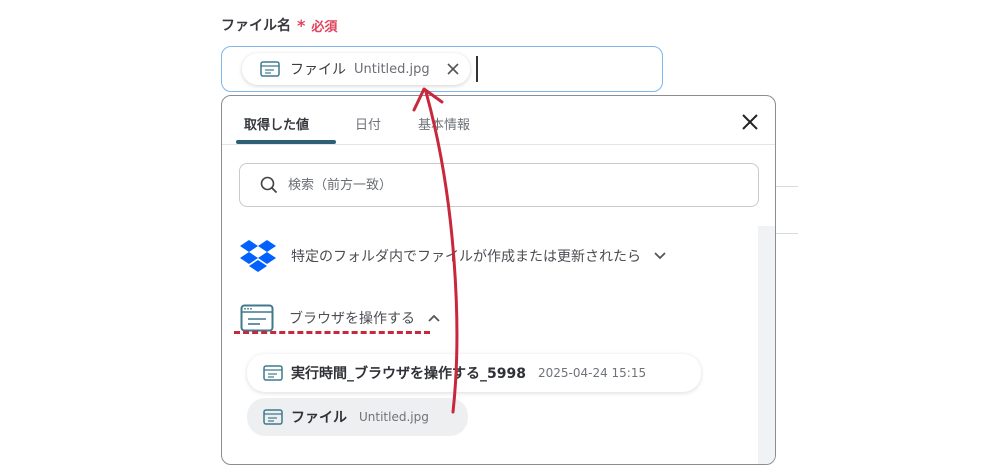  Describe the element at coordinates (392, 69) in the screenshot. I see `chip-value: Untitled.jpg` at that location.